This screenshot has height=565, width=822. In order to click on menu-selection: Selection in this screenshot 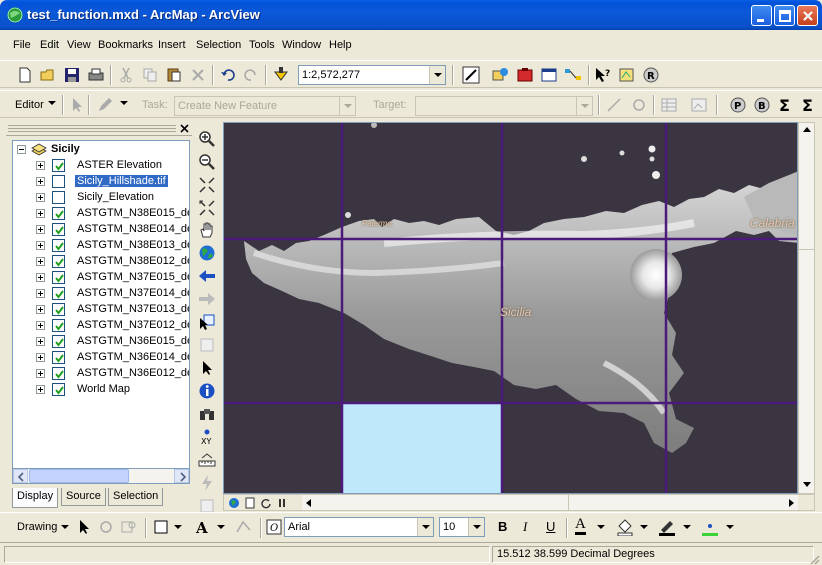, I will do `click(218, 45)`.